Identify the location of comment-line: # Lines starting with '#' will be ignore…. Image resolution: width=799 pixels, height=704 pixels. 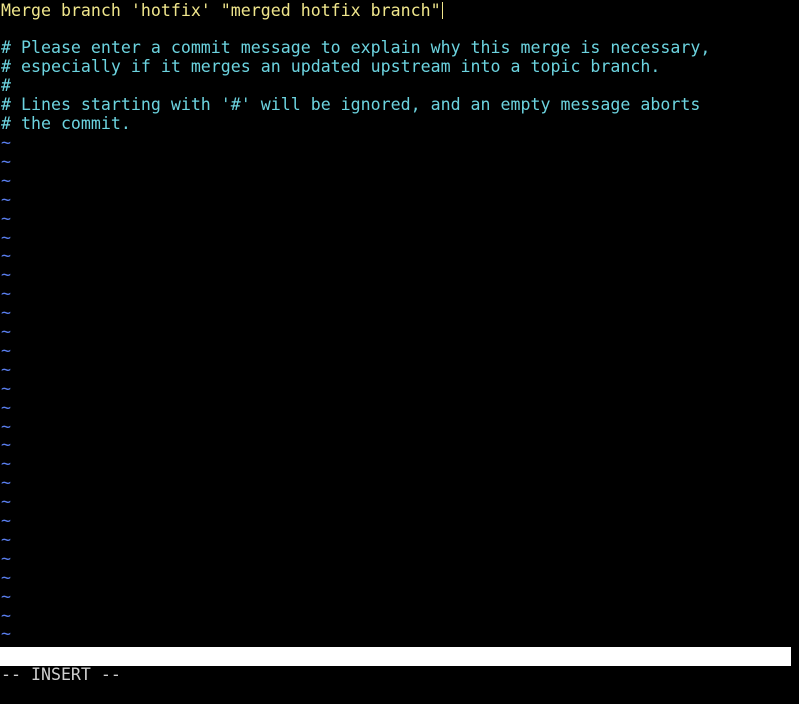
(351, 104).